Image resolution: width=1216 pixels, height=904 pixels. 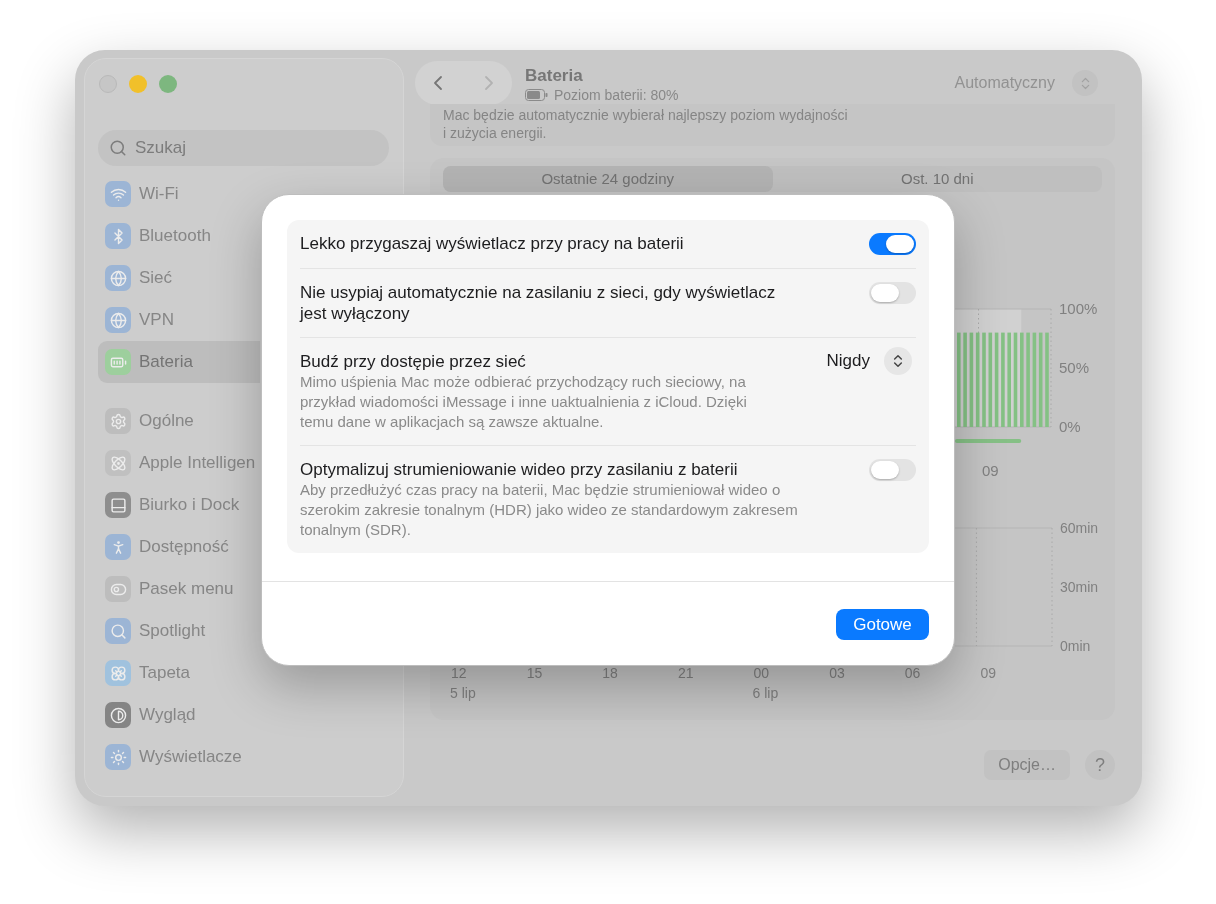 I want to click on tab: Ost. 10 dni, so click(x=937, y=179).